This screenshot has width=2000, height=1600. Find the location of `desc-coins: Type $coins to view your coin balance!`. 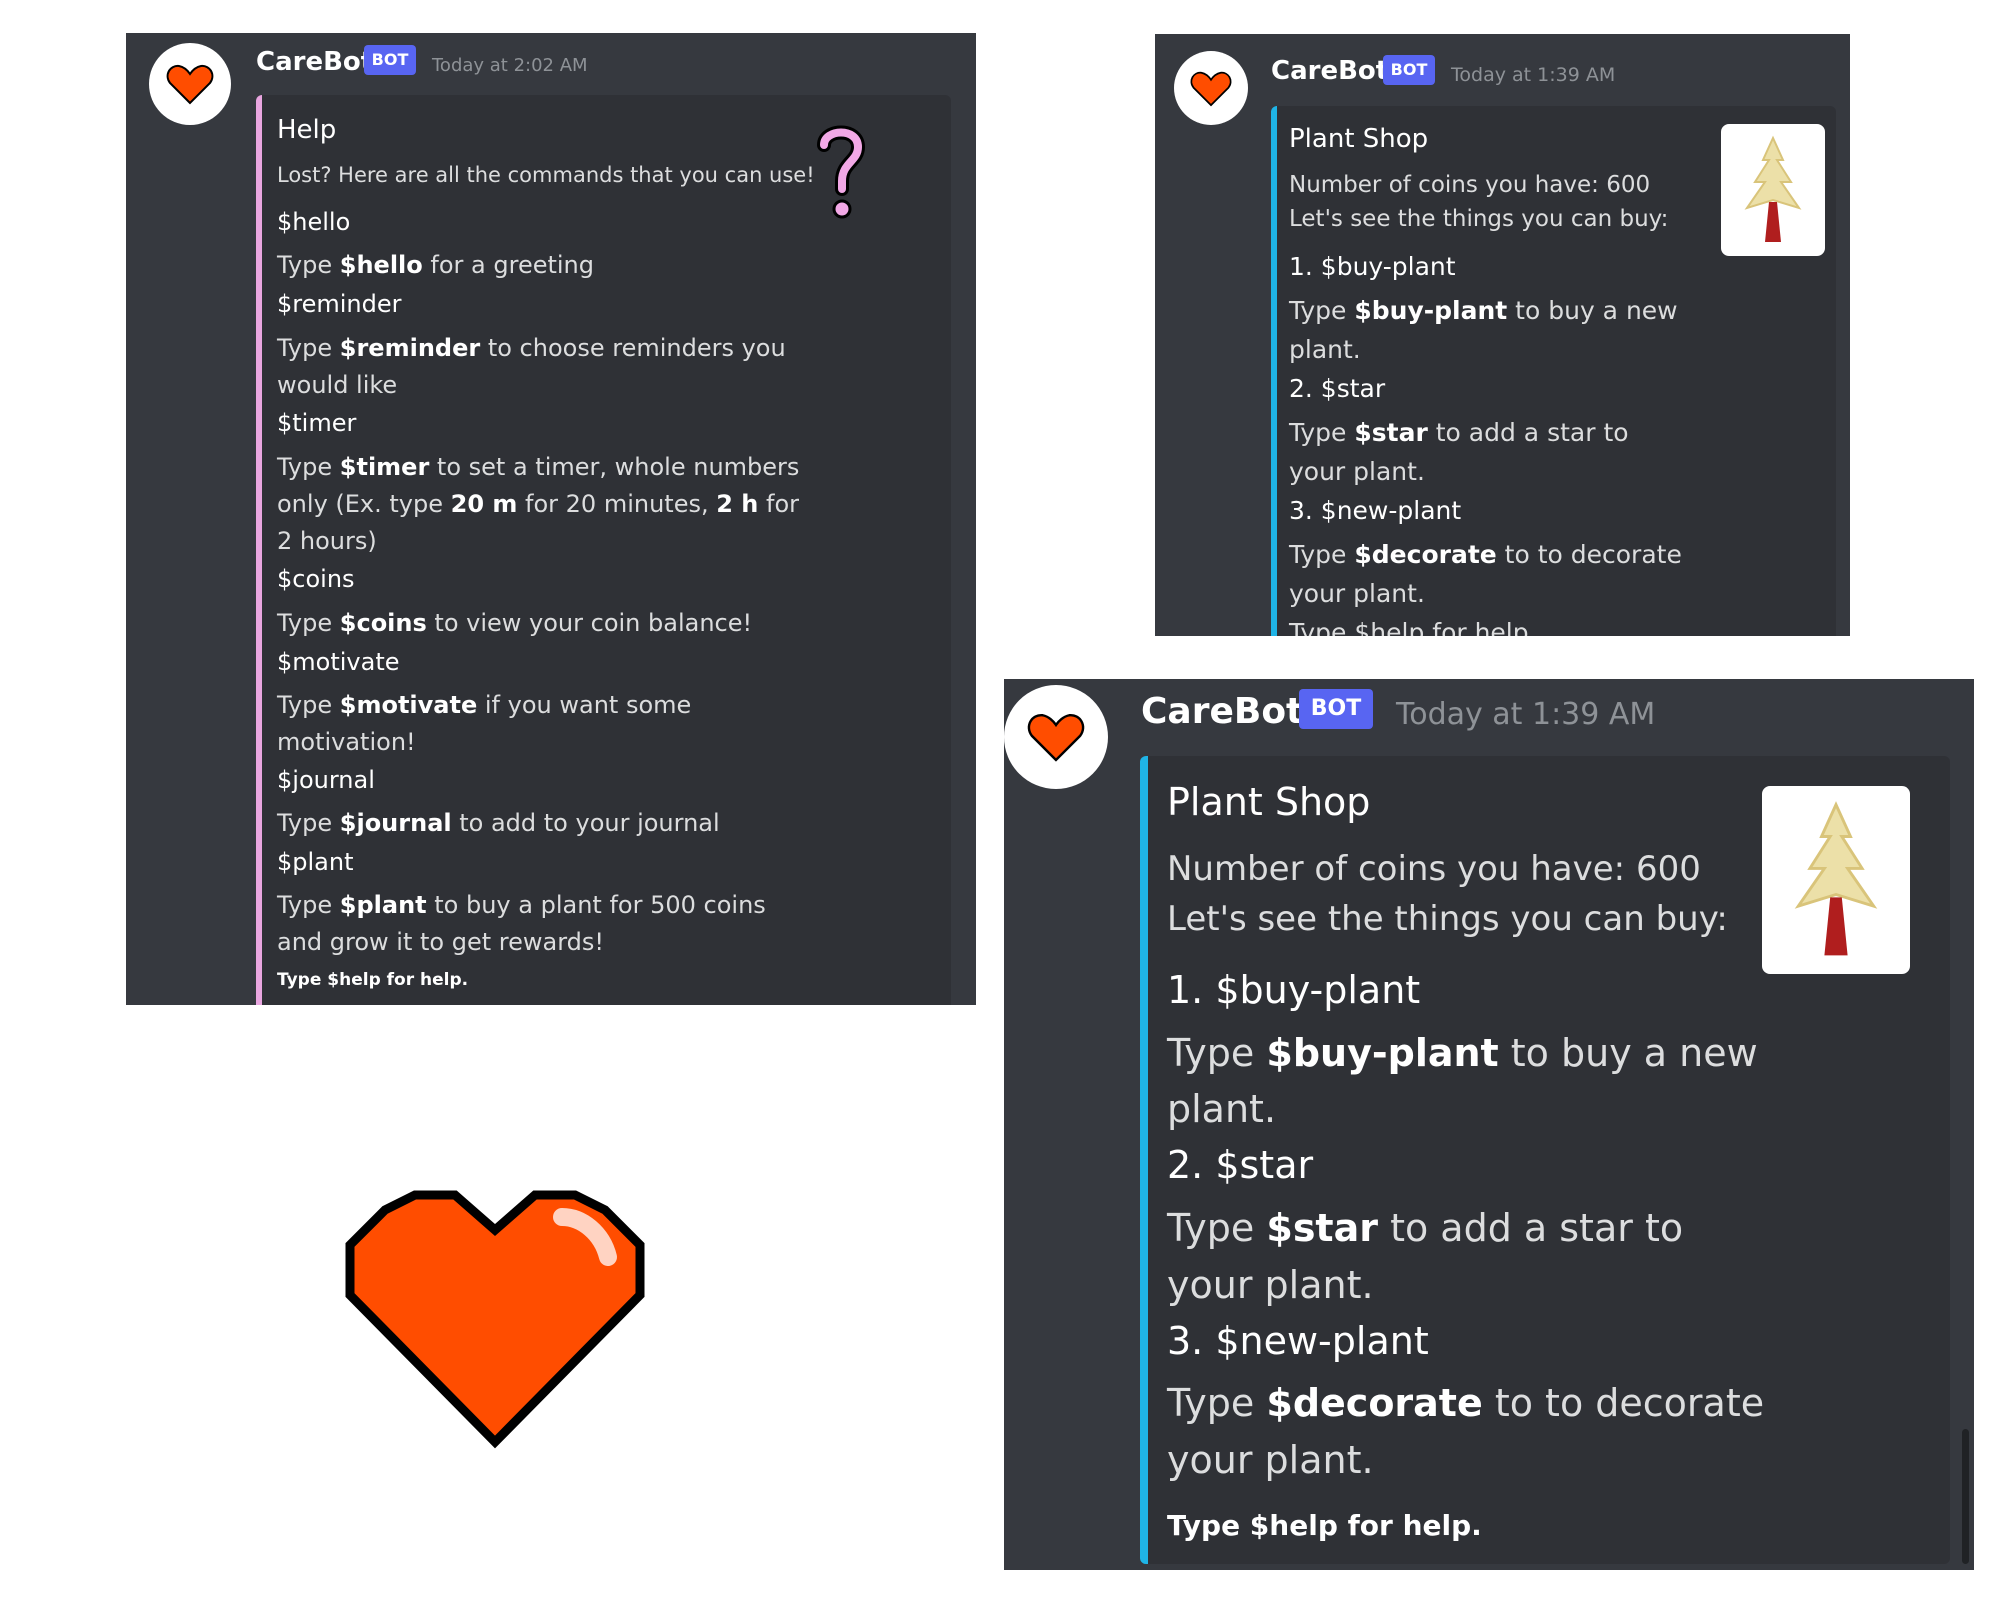

desc-coins: Type $coins to view your coin balance! is located at coordinates (515, 623).